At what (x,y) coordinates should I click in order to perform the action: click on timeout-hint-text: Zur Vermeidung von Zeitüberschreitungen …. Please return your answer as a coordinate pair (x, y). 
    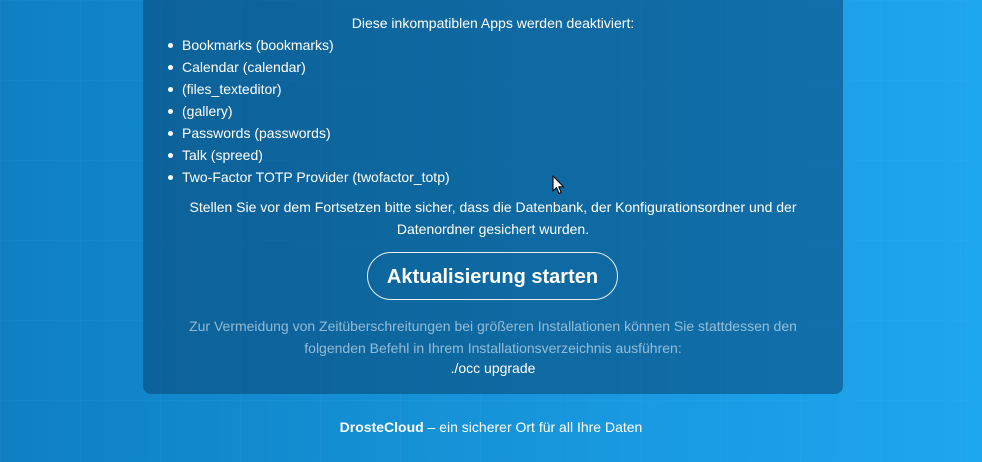
    Looking at the image, I should click on (493, 337).